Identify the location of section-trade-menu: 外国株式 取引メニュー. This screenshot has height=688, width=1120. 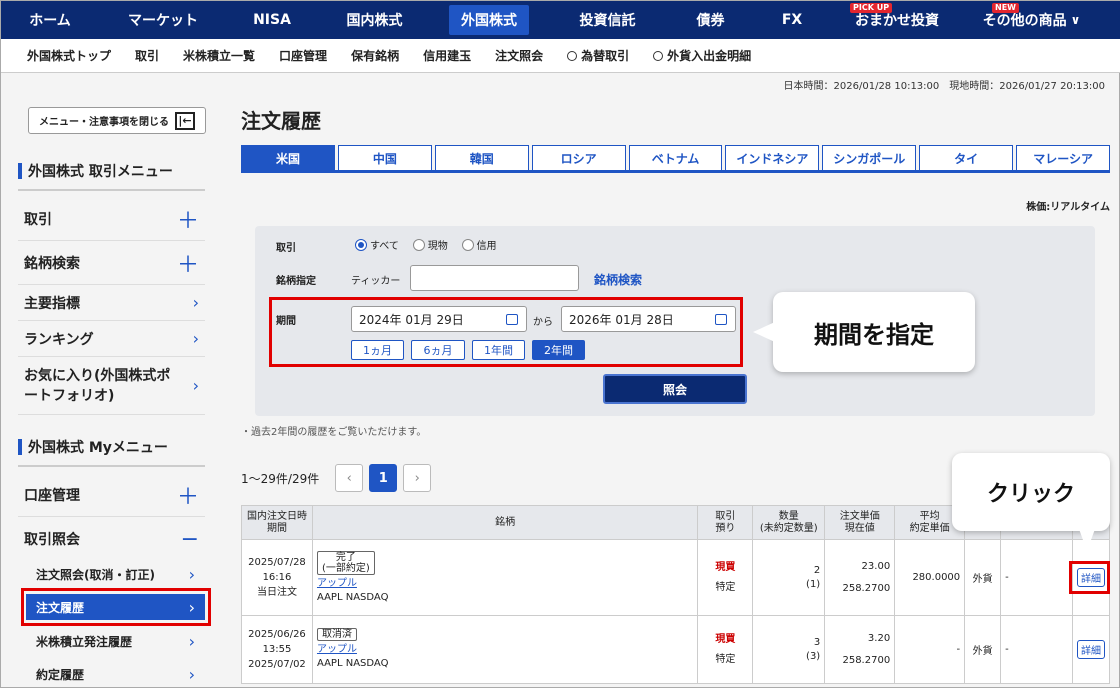
(111, 176).